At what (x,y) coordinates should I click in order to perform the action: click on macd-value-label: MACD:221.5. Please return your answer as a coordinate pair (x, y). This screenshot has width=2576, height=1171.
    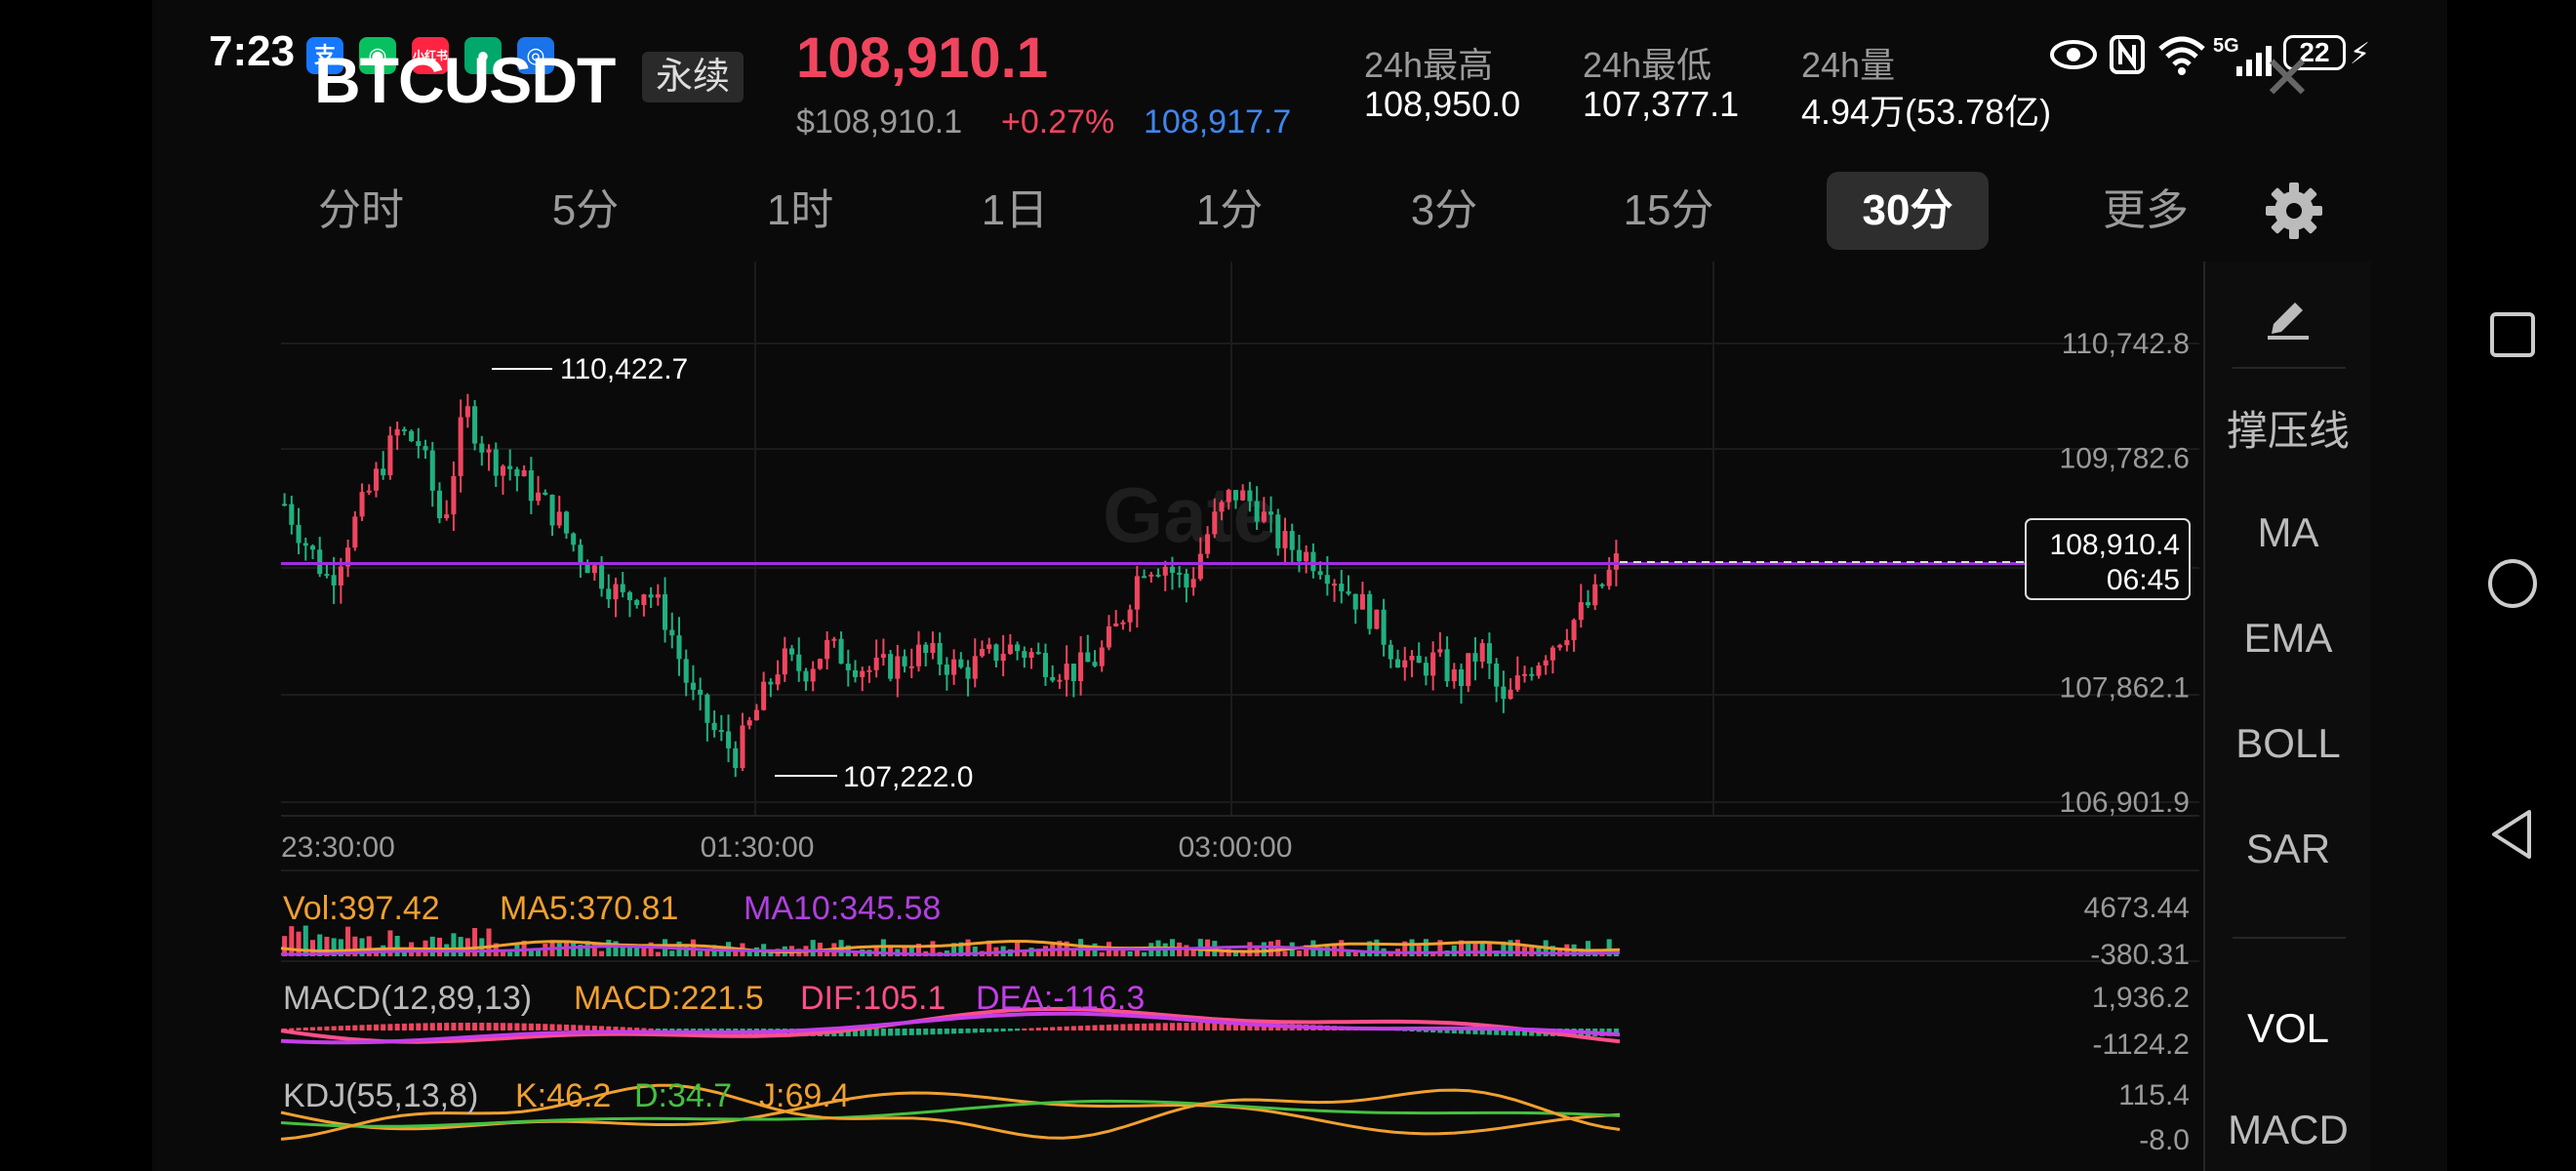
    Looking at the image, I should click on (669, 998).